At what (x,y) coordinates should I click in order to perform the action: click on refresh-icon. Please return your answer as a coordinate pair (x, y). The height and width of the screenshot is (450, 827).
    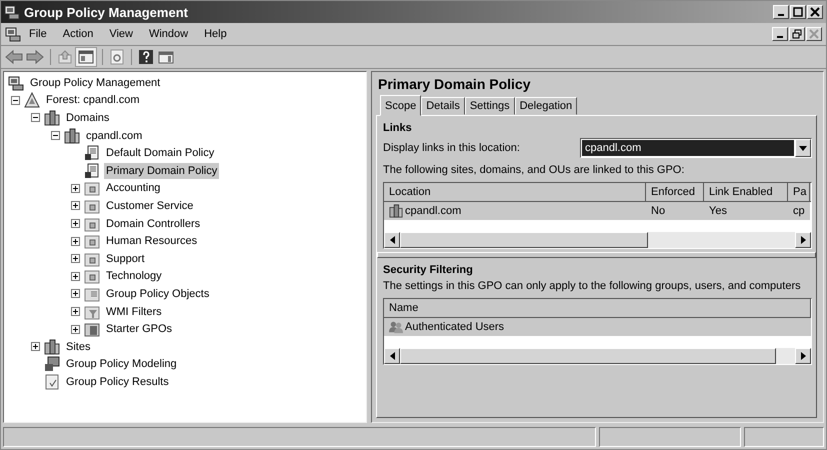
    Looking at the image, I should click on (117, 57).